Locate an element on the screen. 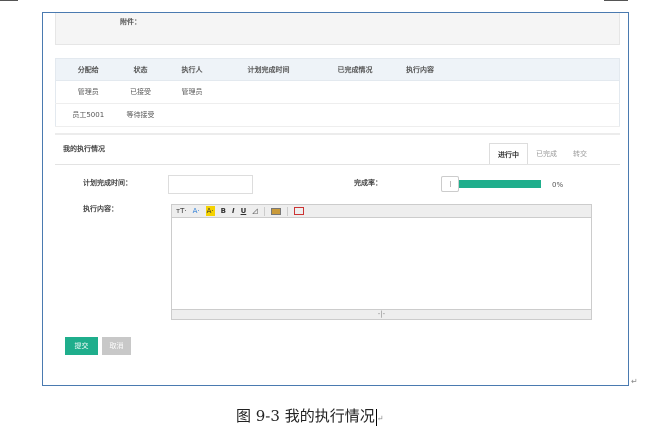 The image size is (664, 432). completion-rate-label: 完成率： is located at coordinates (368, 183).